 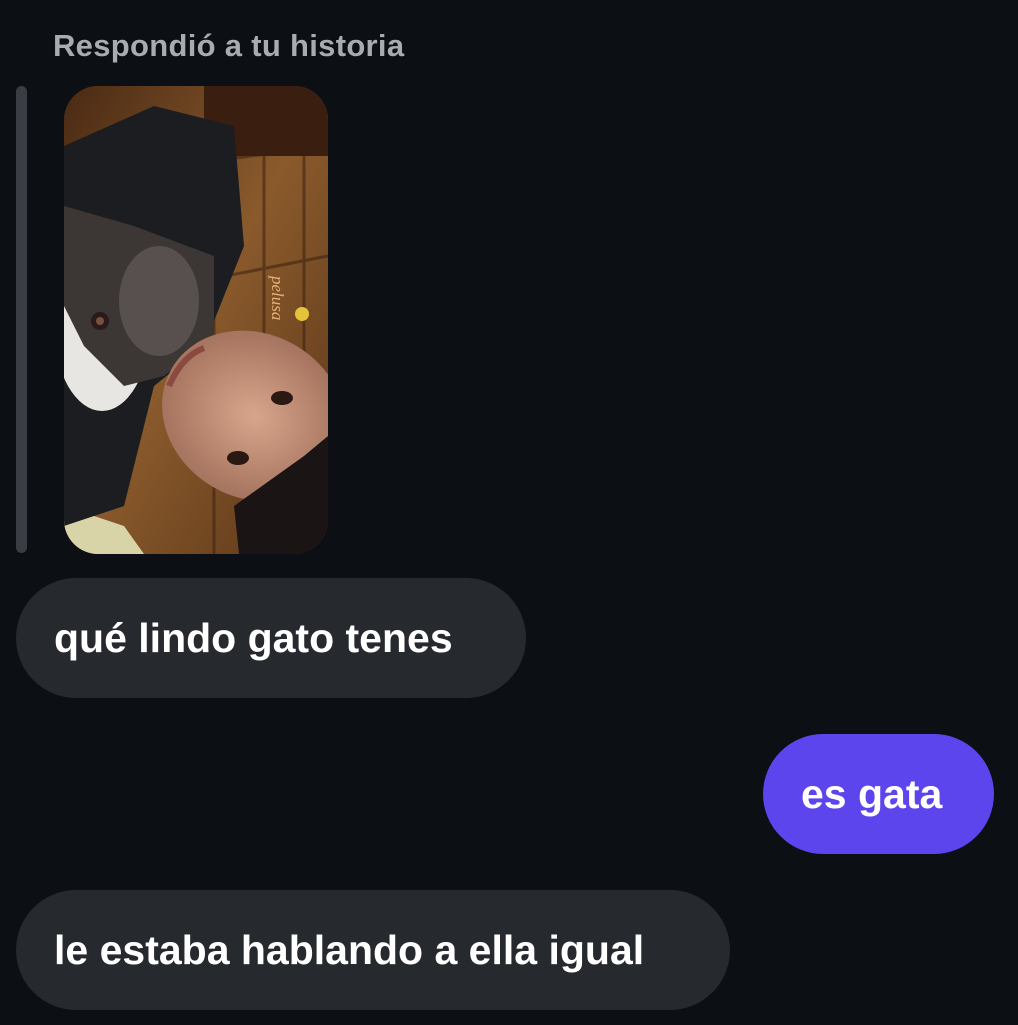 What do you see at coordinates (872, 793) in the screenshot?
I see `message-text: es gata` at bounding box center [872, 793].